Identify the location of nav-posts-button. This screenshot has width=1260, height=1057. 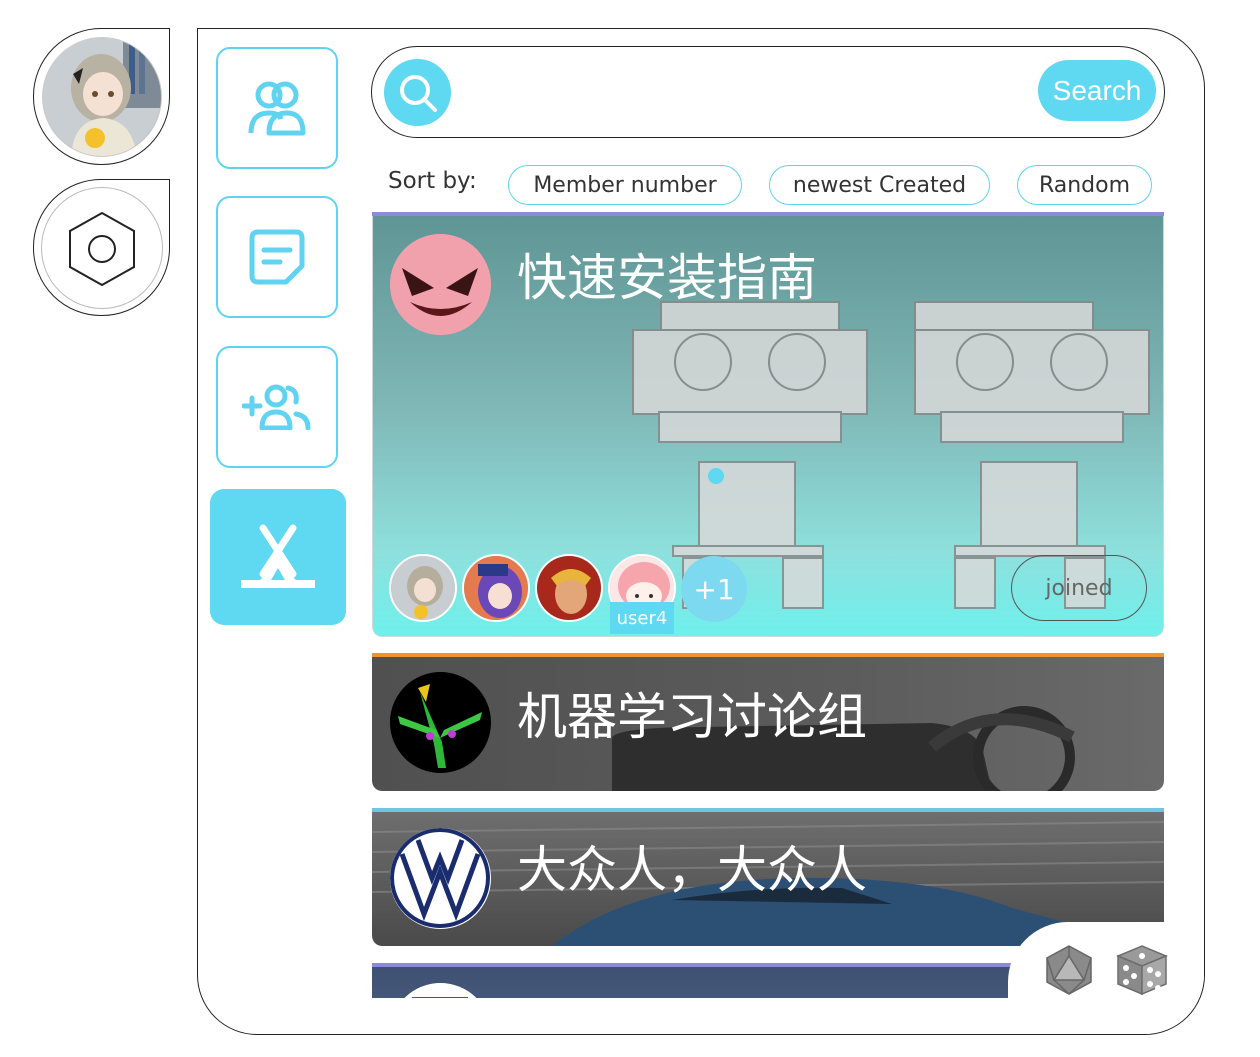
(277, 257).